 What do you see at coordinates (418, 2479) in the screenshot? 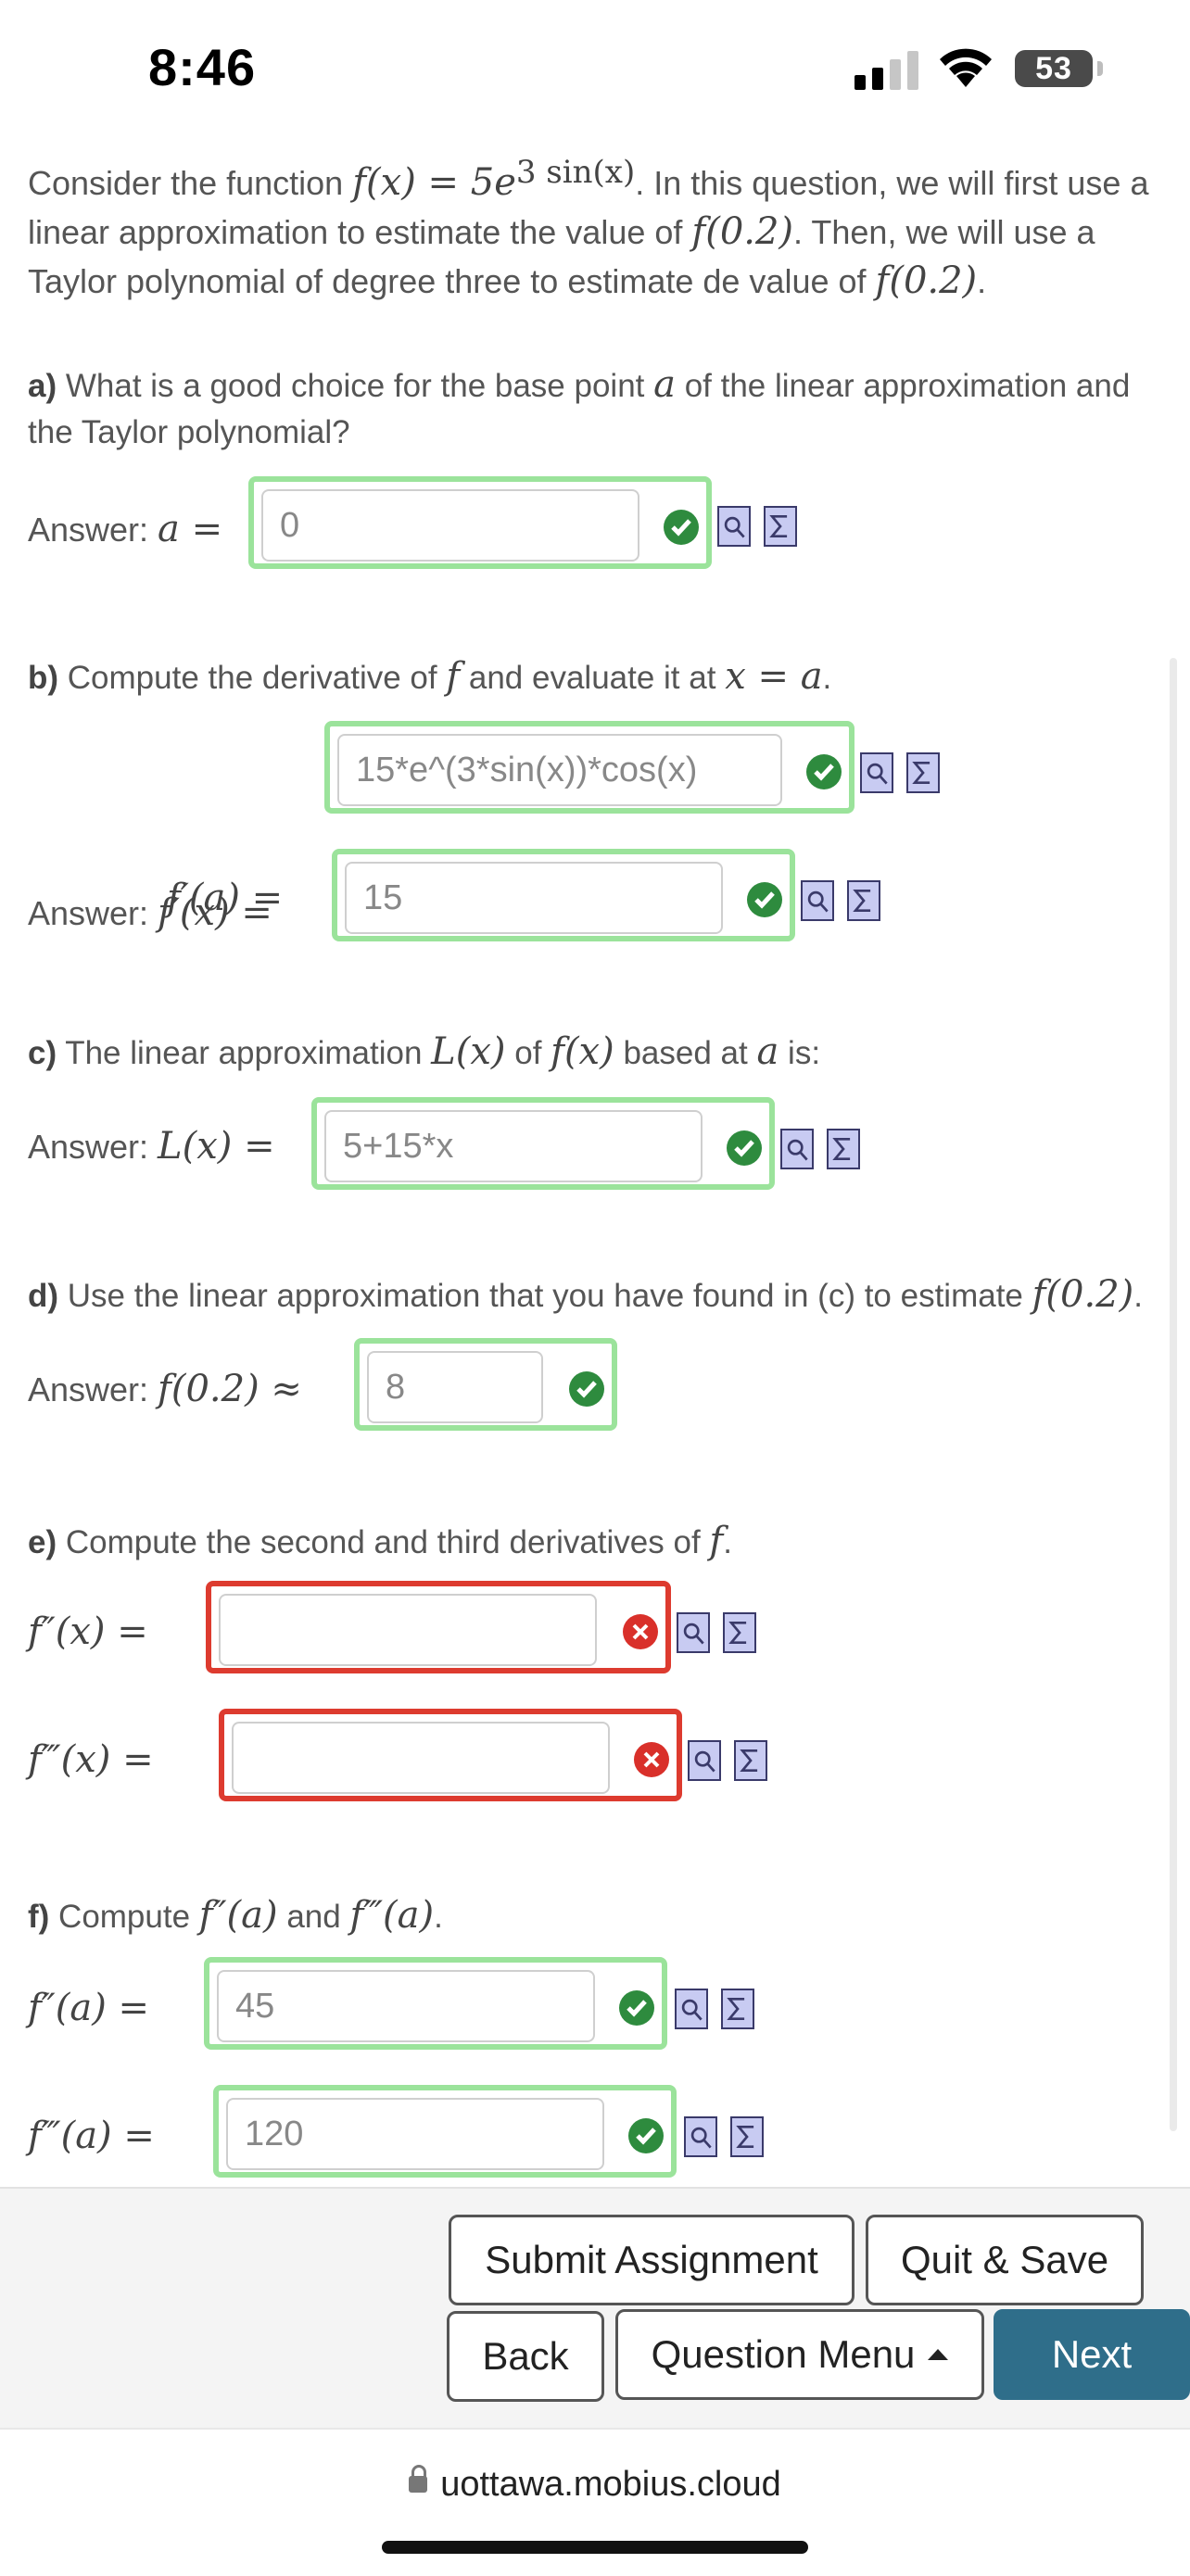
I see `lock-icon` at bounding box center [418, 2479].